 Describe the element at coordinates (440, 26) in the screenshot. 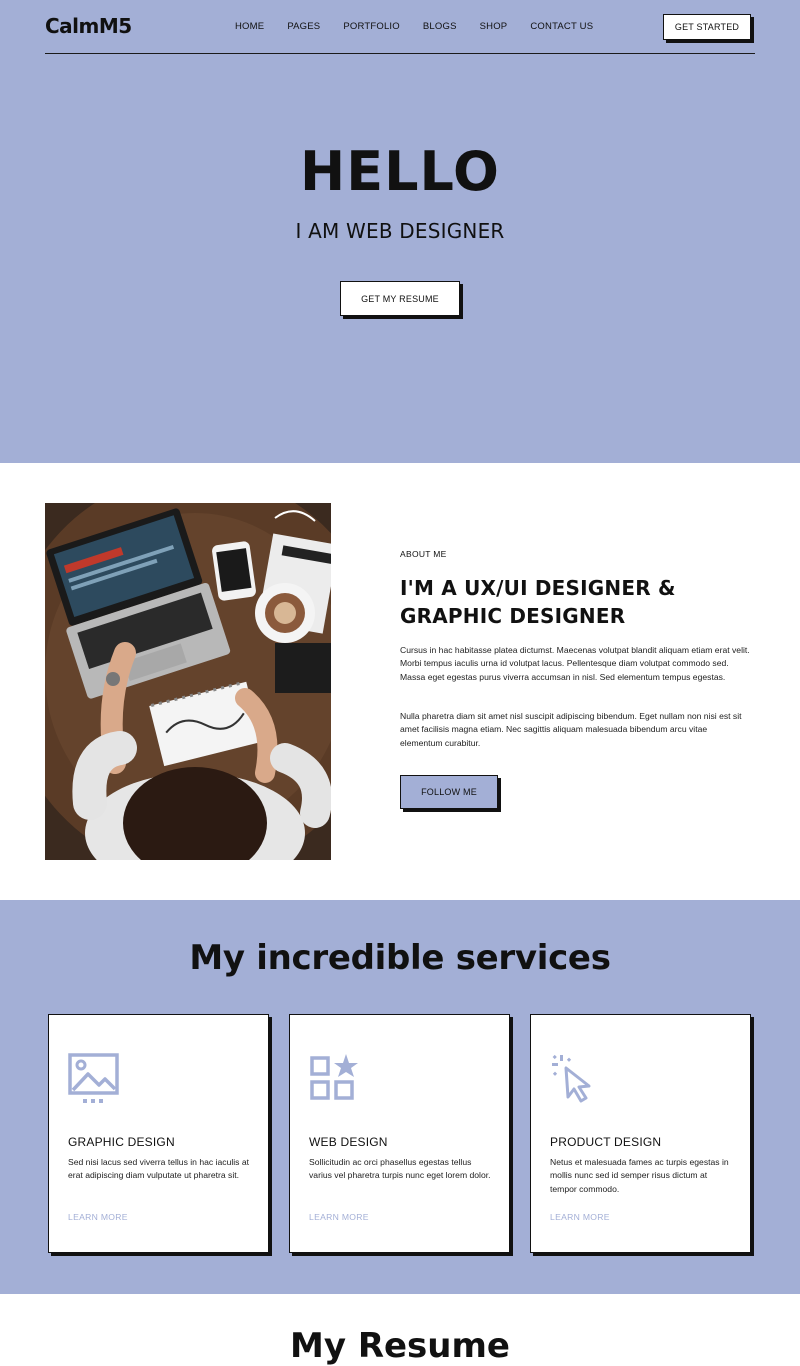

I see `nav-item-blogs: BLOGS` at that location.